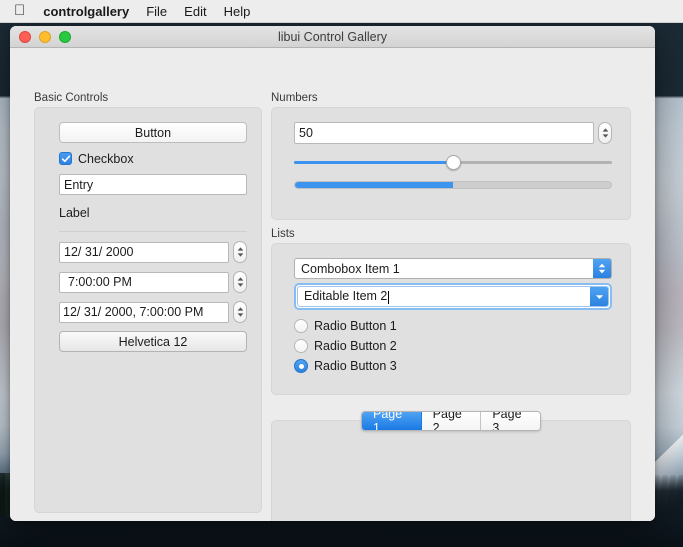  Describe the element at coordinates (156, 11) in the screenshot. I see `menu-item-file: File` at that location.